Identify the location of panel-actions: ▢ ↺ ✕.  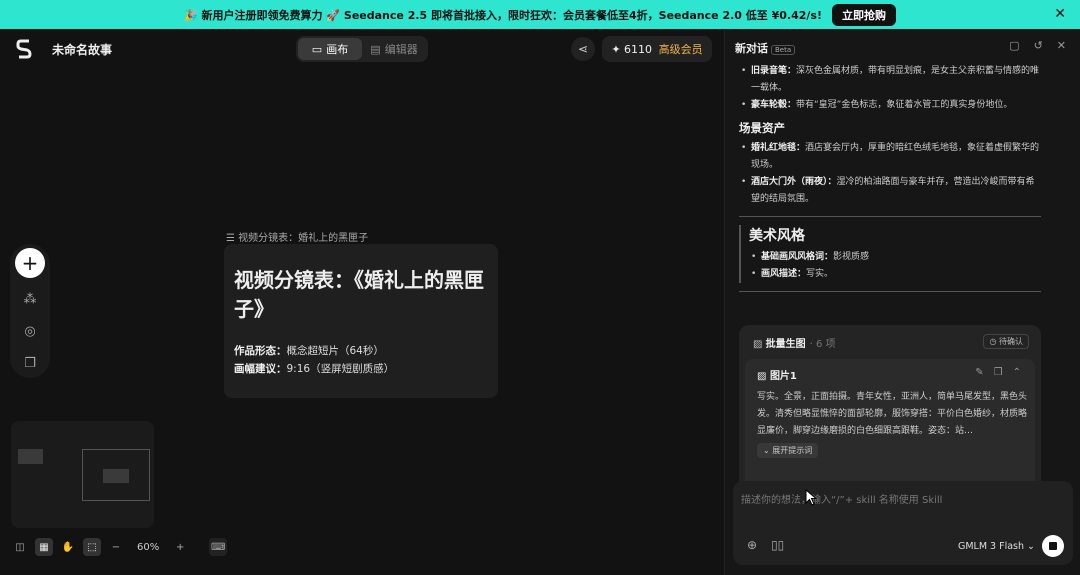
(1037, 45).